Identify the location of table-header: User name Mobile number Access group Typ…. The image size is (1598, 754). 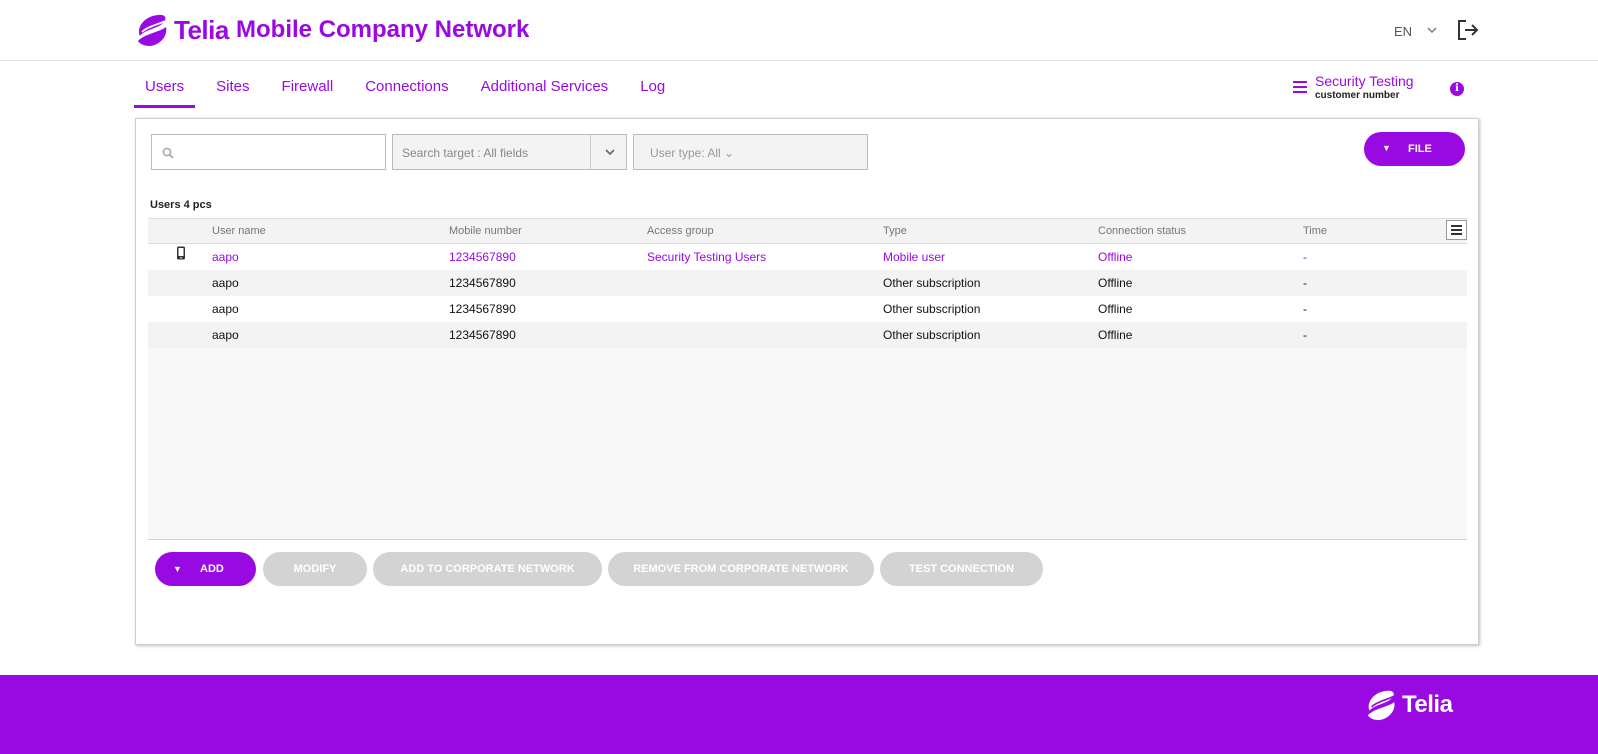
(807, 231).